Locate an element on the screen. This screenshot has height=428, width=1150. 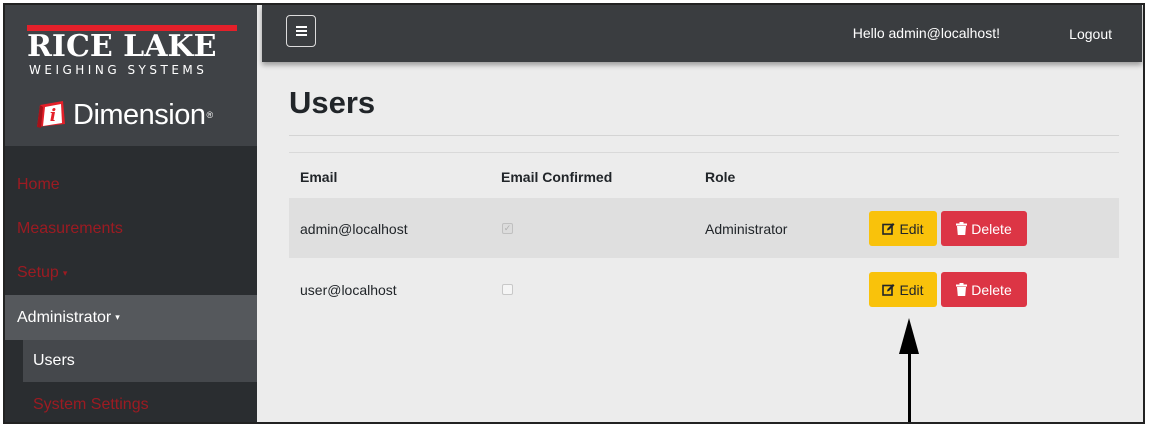
sidebar-item-system-settings: System Settings is located at coordinates (131, 403).